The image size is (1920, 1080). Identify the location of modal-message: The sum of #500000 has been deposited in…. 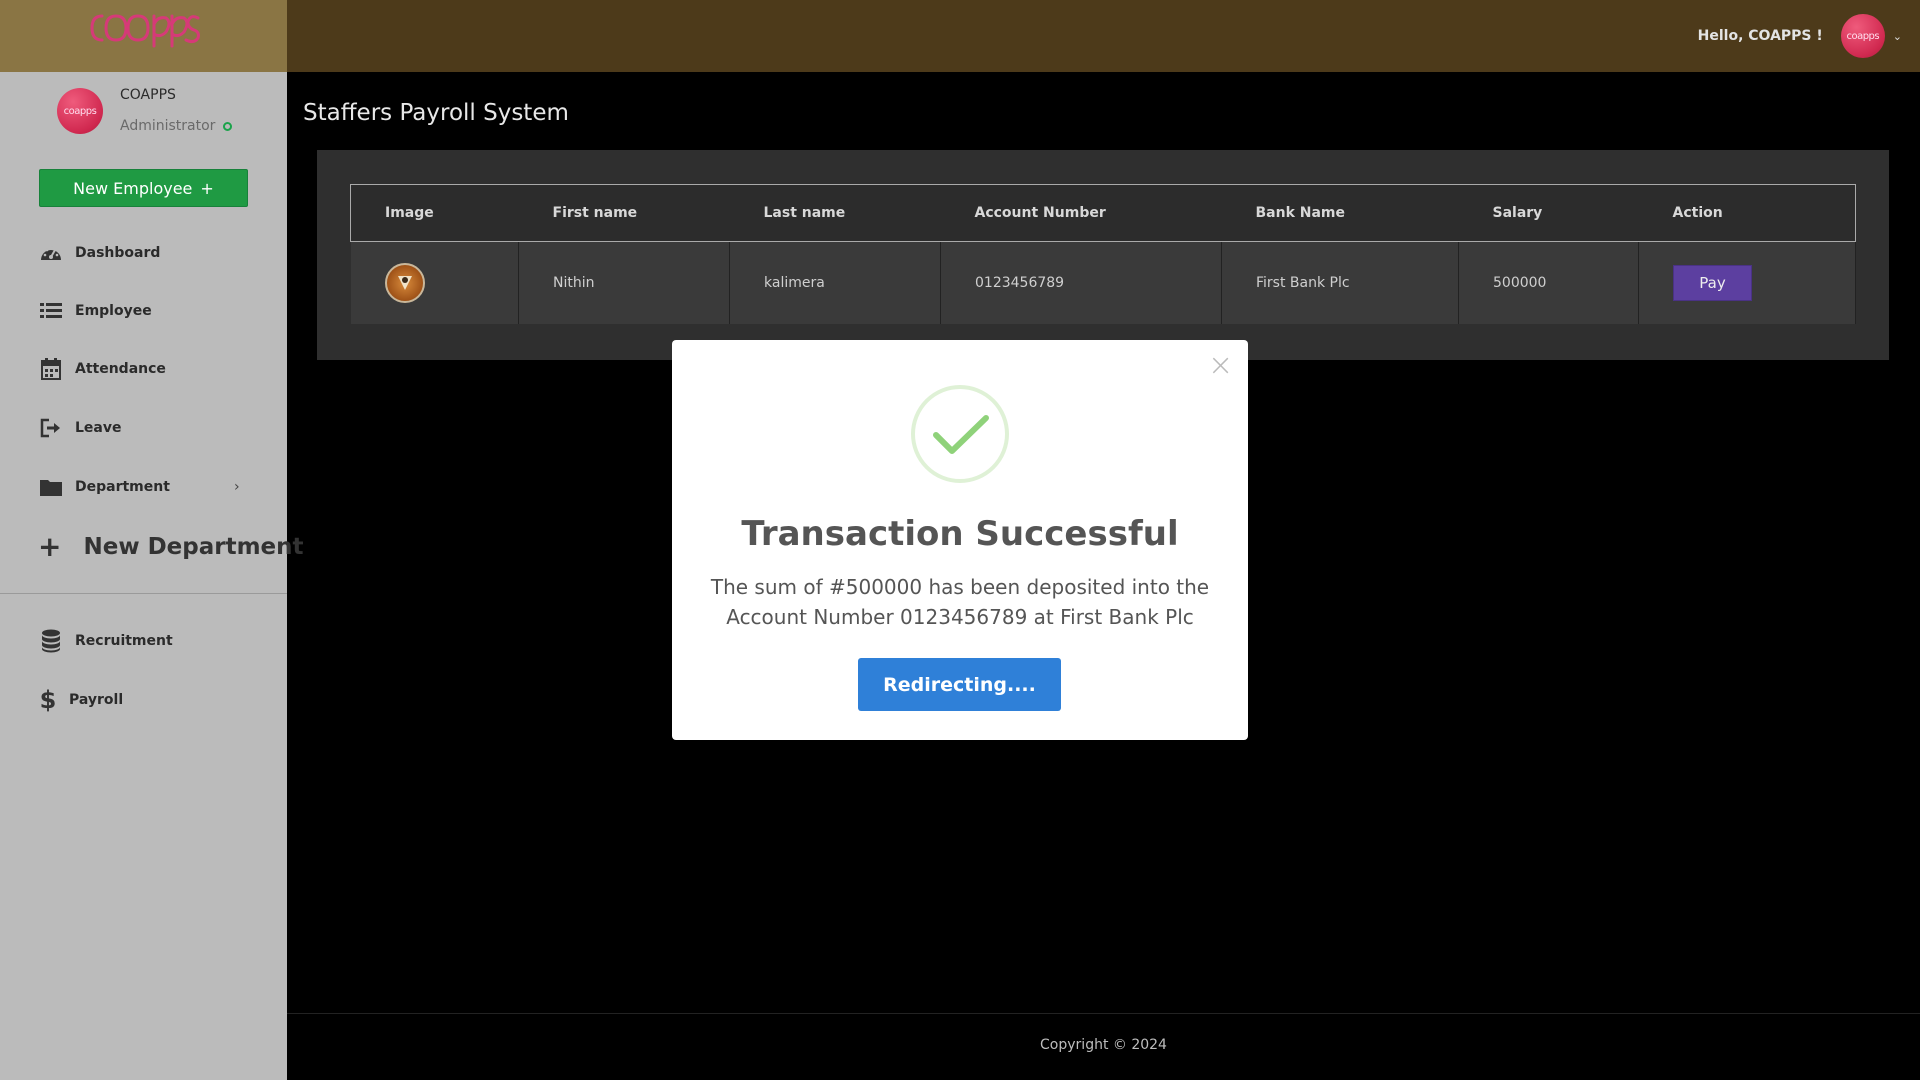
(960, 602).